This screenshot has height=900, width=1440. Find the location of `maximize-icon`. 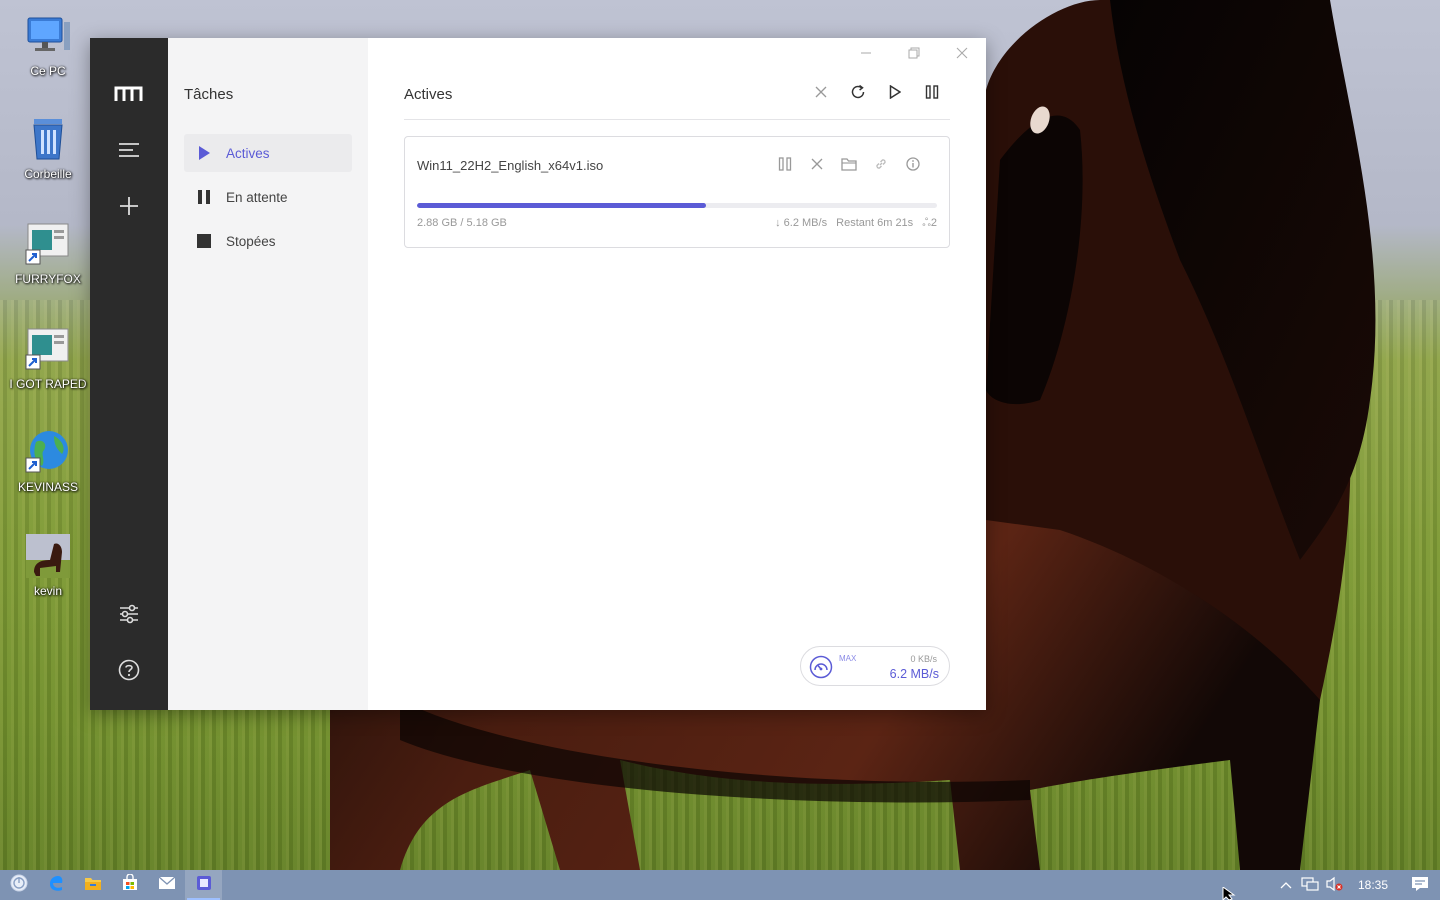

maximize-icon is located at coordinates (914, 53).